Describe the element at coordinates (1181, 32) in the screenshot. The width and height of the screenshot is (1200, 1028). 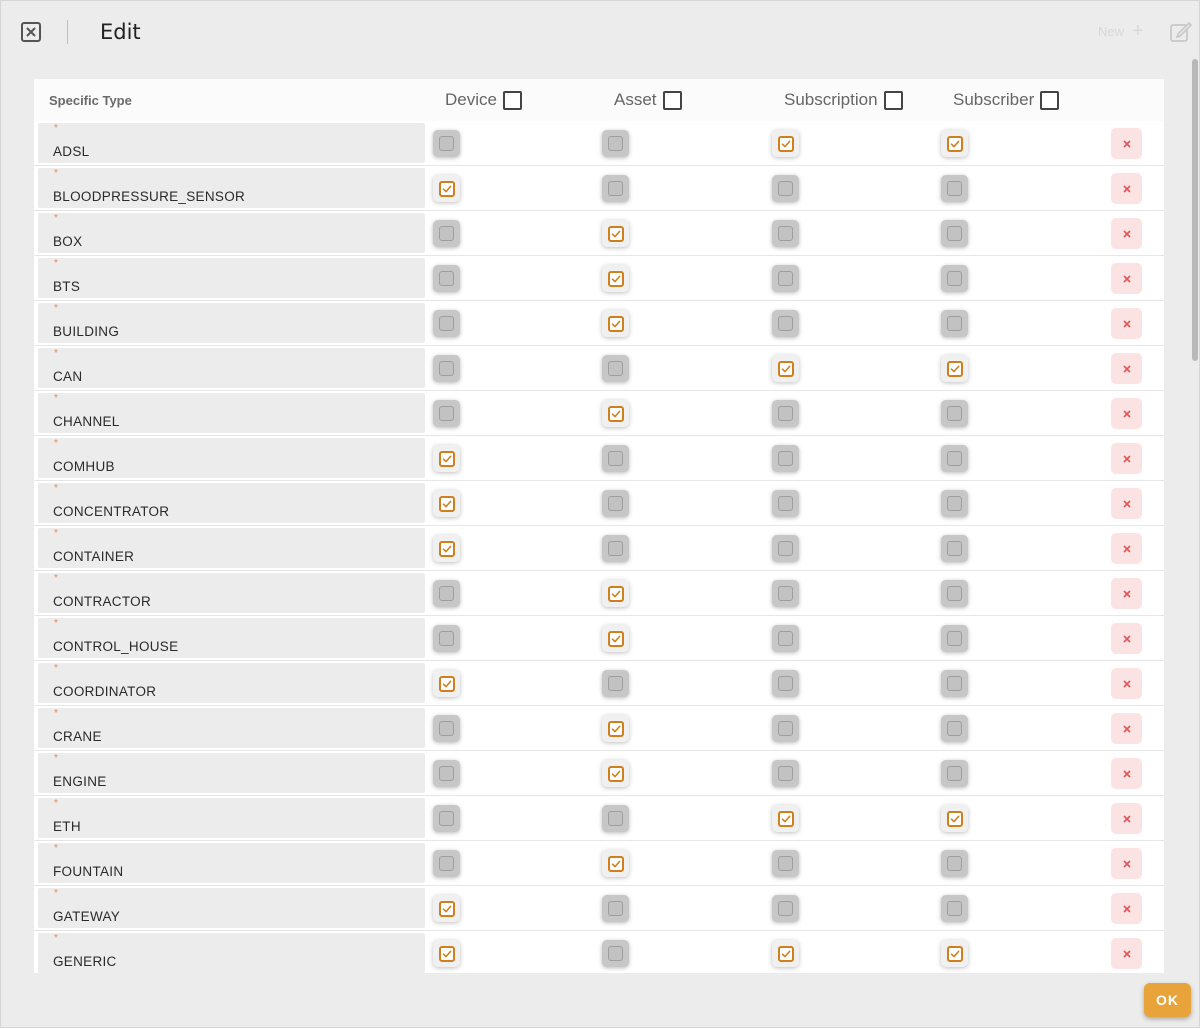
I see `edit-button` at that location.